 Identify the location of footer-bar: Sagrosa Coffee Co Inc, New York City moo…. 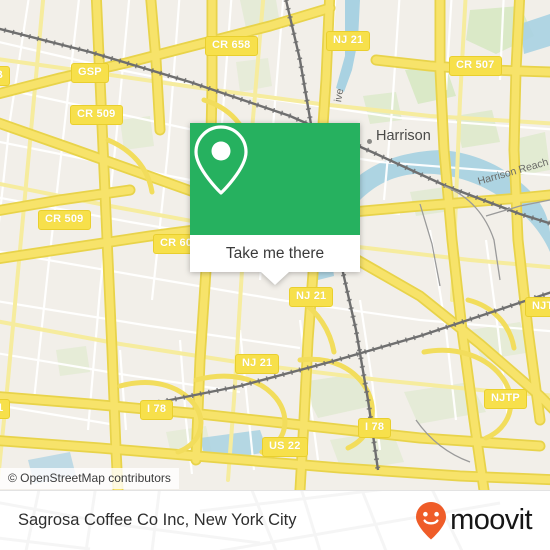
(275, 520).